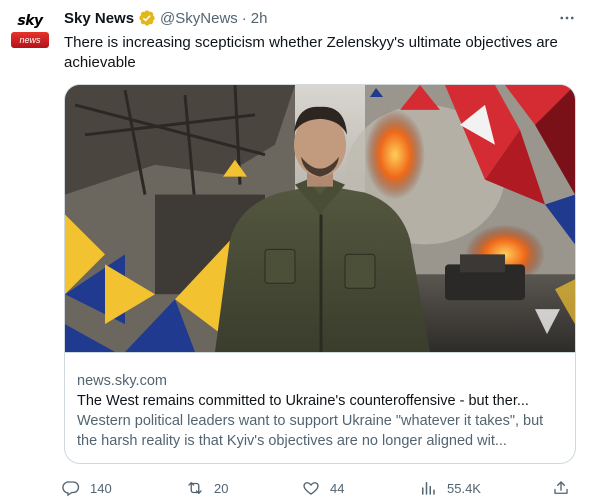 The width and height of the screenshot is (589, 504). Describe the element at coordinates (195, 488) in the screenshot. I see `retweet-icon` at that location.